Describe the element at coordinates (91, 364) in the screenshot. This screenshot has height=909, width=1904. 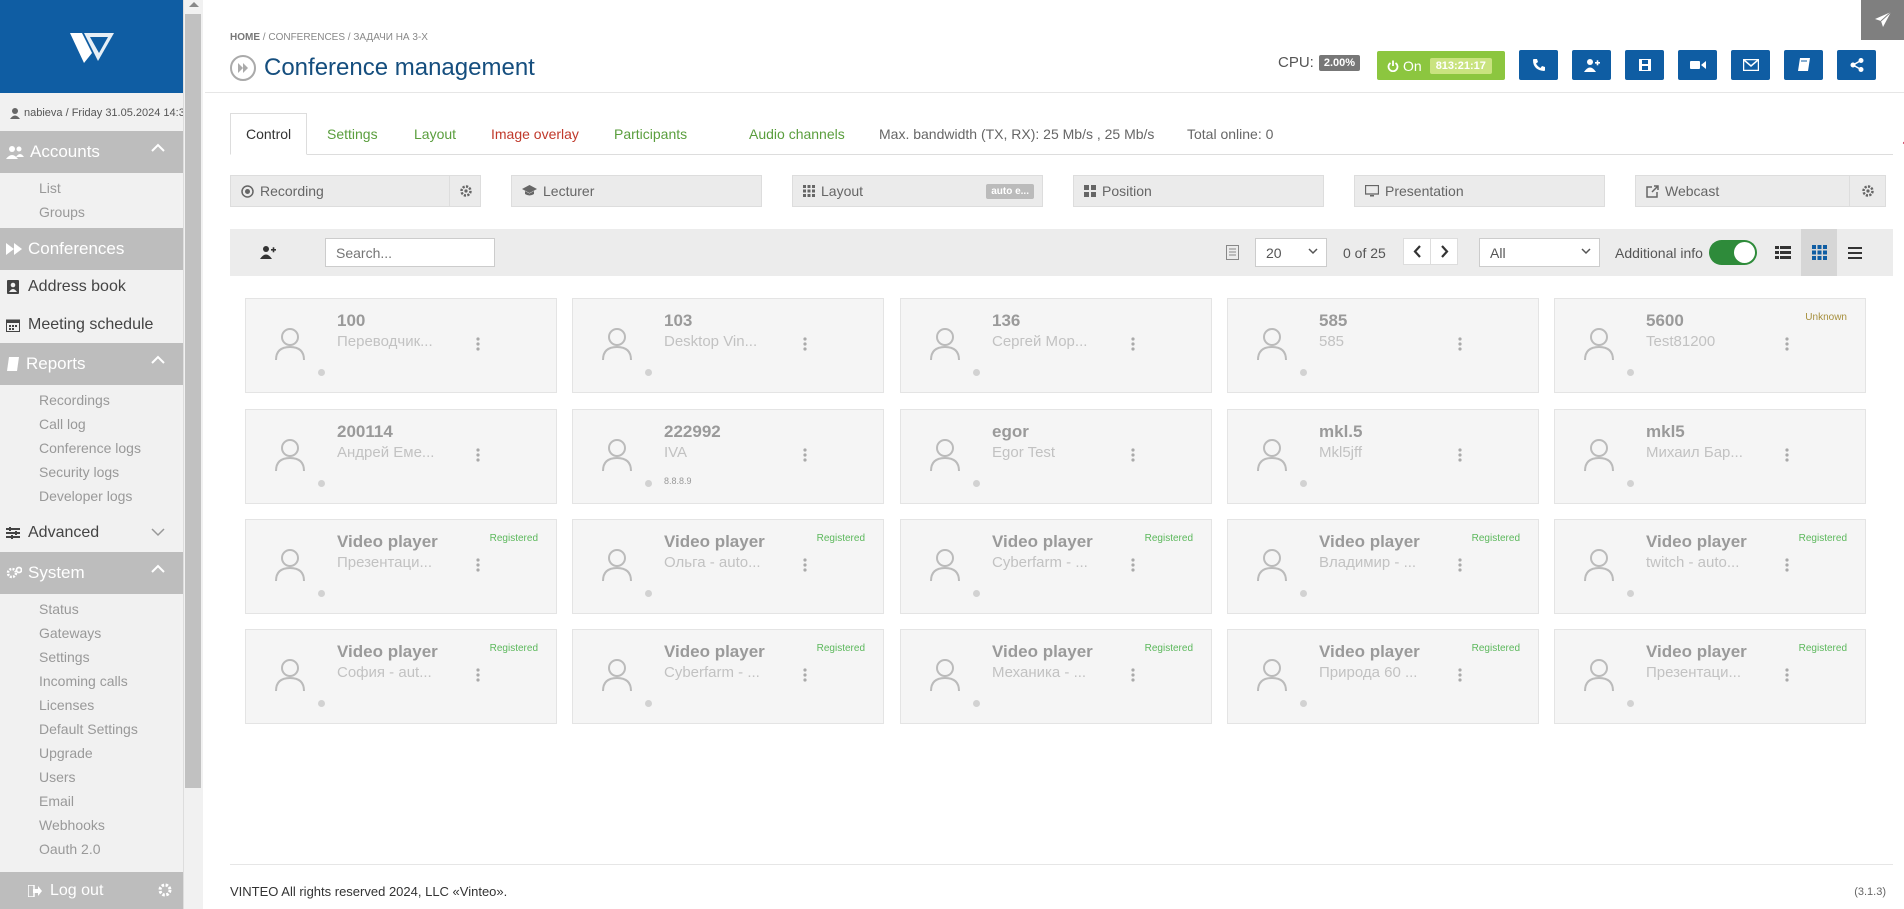
I see `sidebar-section-reports: Reports` at that location.